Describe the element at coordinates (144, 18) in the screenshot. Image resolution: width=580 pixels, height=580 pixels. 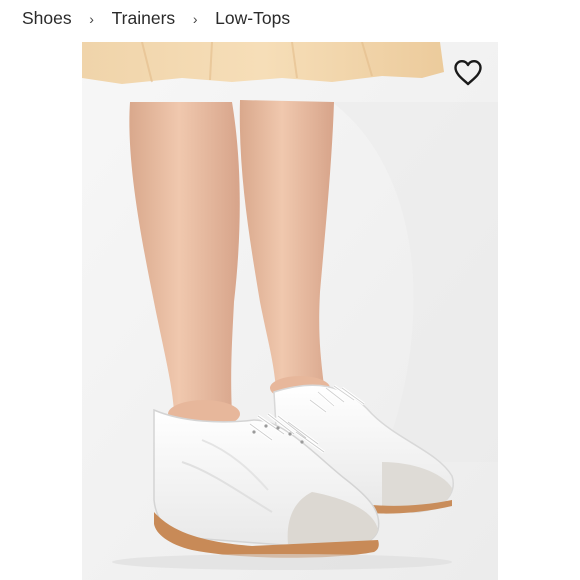
I see `breadcrumb-item-trainers: Trainers` at that location.